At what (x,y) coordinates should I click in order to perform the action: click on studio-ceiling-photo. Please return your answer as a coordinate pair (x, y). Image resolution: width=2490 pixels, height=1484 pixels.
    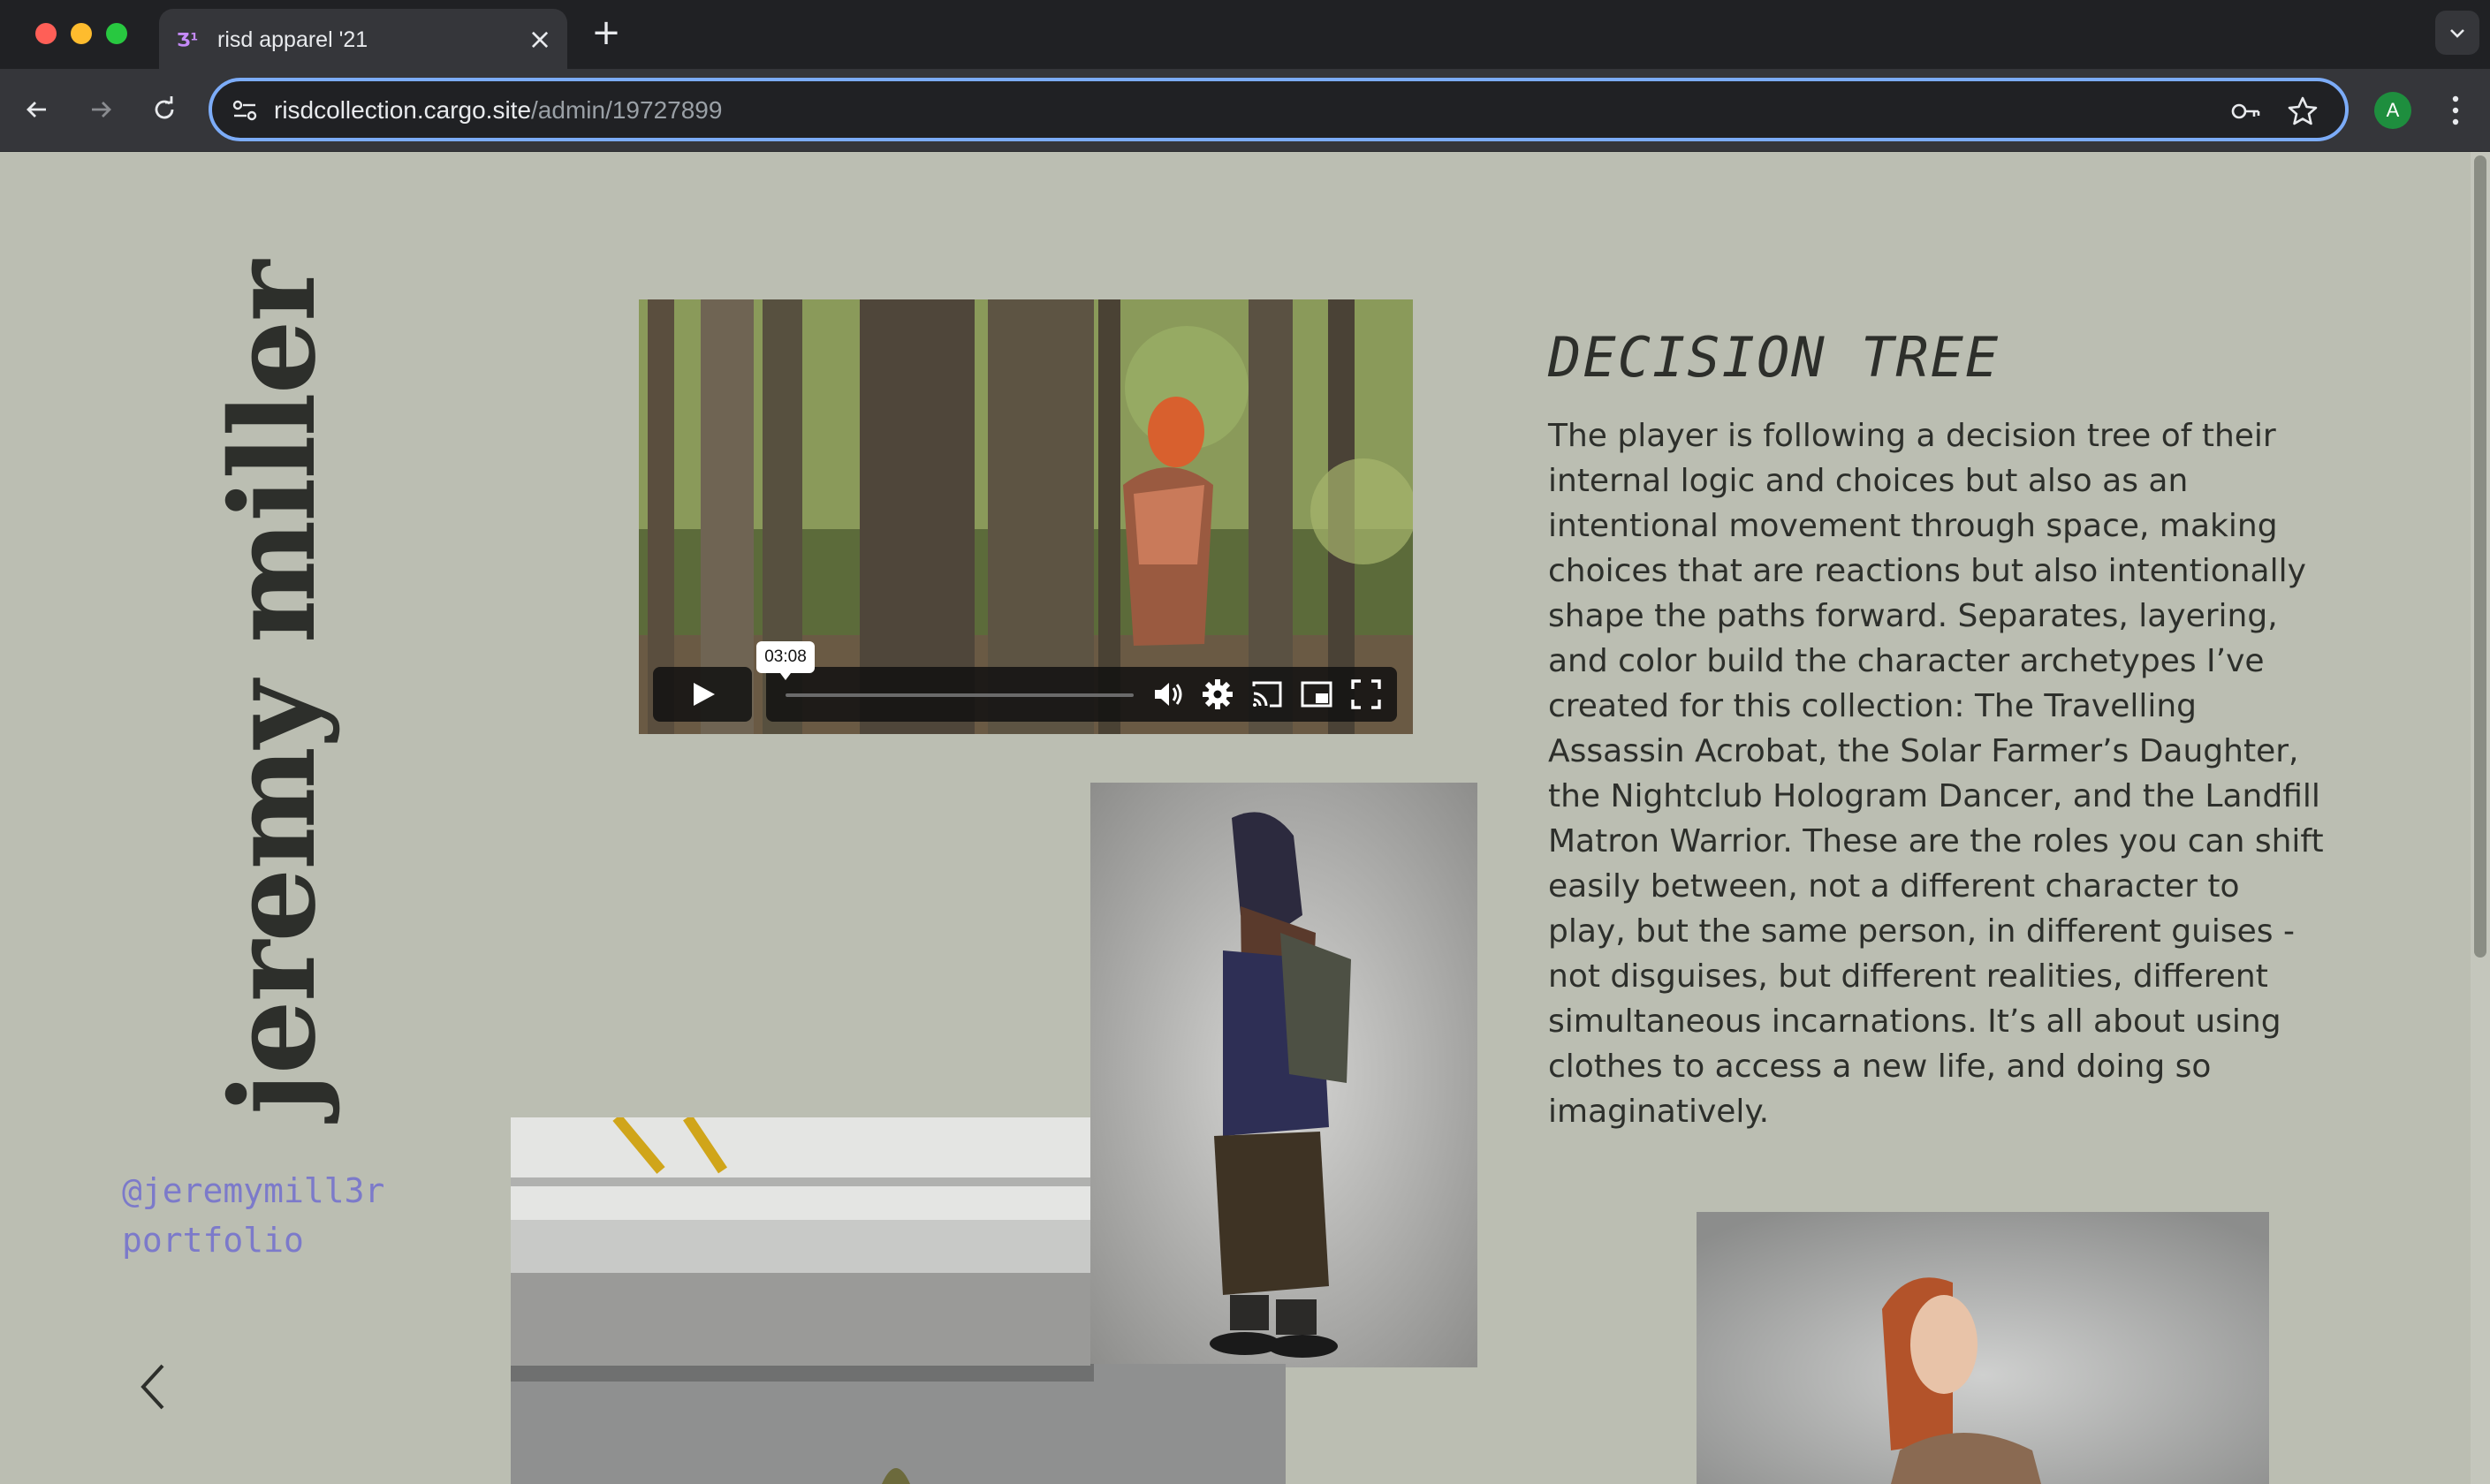
    Looking at the image, I should click on (800, 1241).